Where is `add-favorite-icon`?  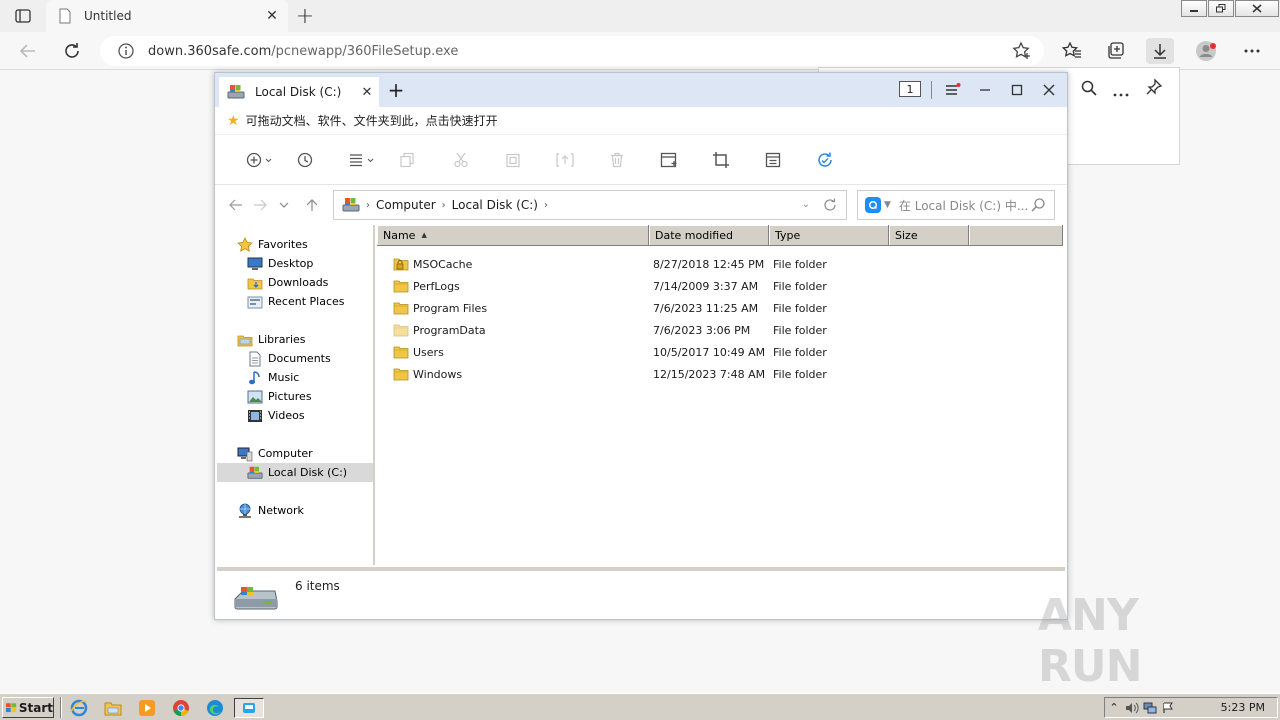 add-favorite-icon is located at coordinates (1022, 51).